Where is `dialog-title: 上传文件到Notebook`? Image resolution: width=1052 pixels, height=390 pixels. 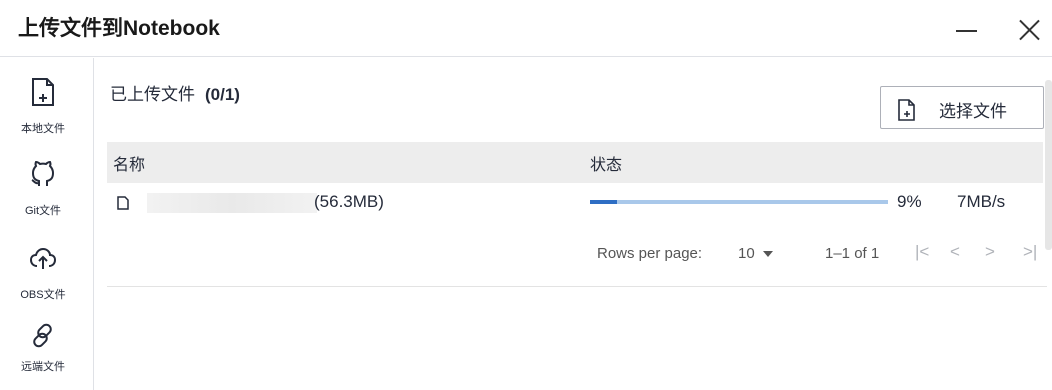
dialog-title: 上传文件到Notebook is located at coordinates (119, 28).